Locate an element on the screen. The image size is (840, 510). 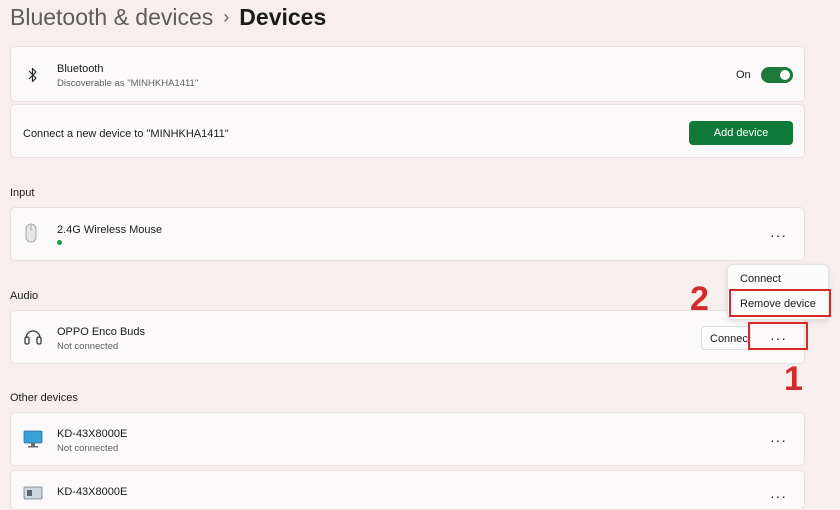
section-input-heading: Input is located at coordinates (22, 193).